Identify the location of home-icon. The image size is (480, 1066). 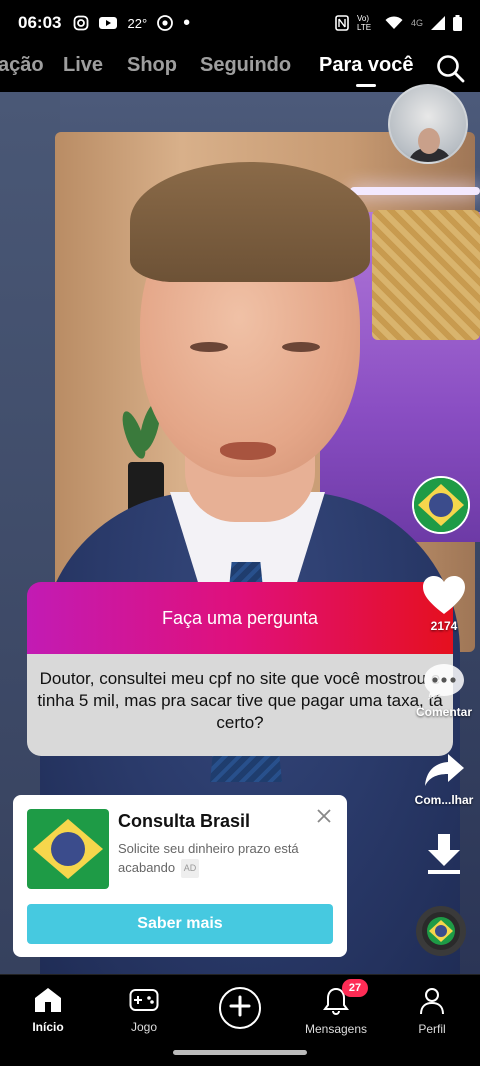
(48, 1002).